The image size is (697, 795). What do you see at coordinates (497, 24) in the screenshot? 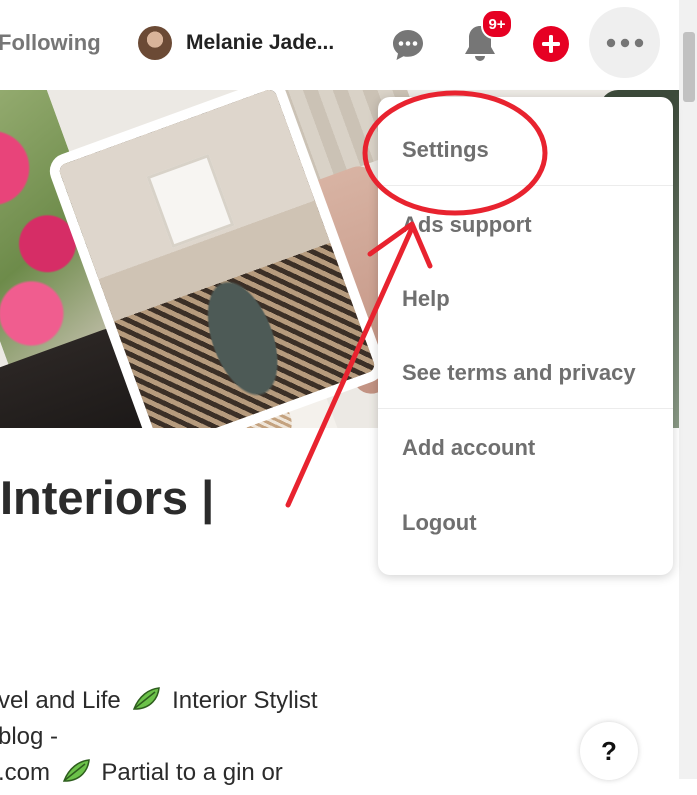
I see `notification-badge: 9+` at bounding box center [497, 24].